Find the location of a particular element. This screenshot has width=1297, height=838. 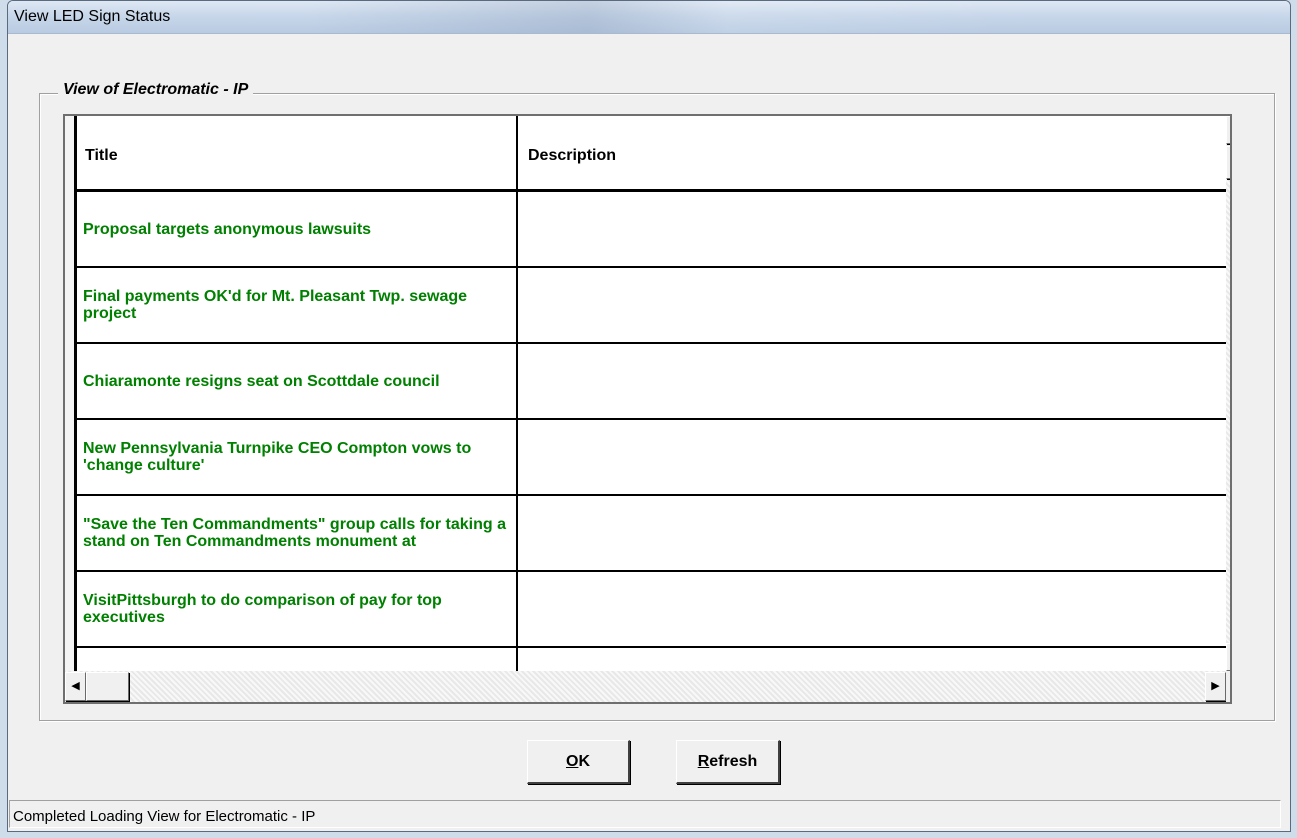

arrow-right-icon: ▶ is located at coordinates (1215, 686).